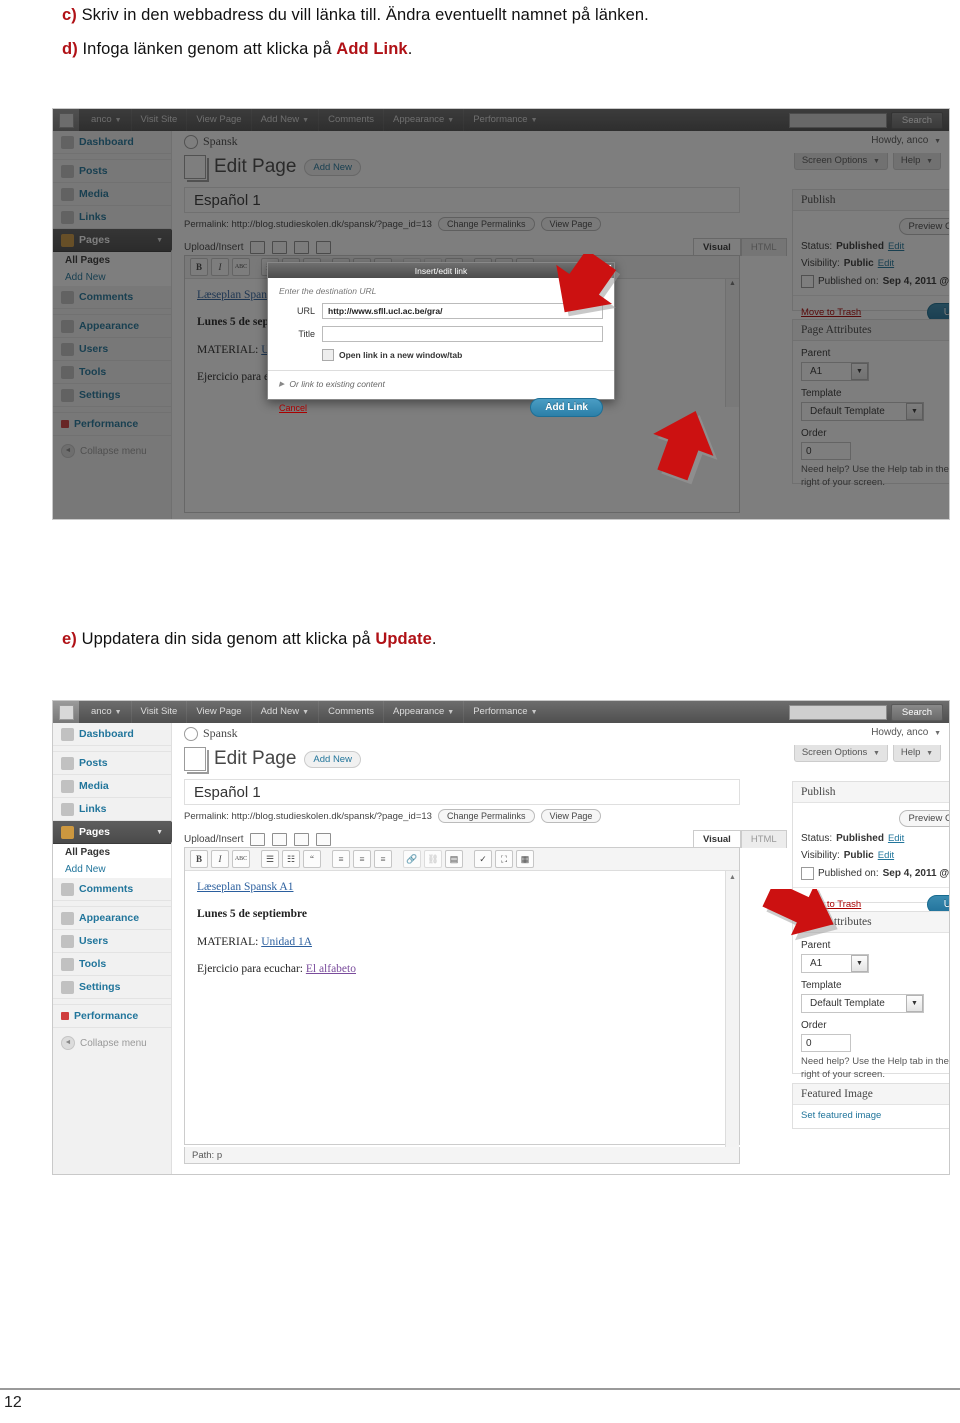 The image size is (960, 1423). I want to click on status-edit-link: Edit, so click(896, 246).